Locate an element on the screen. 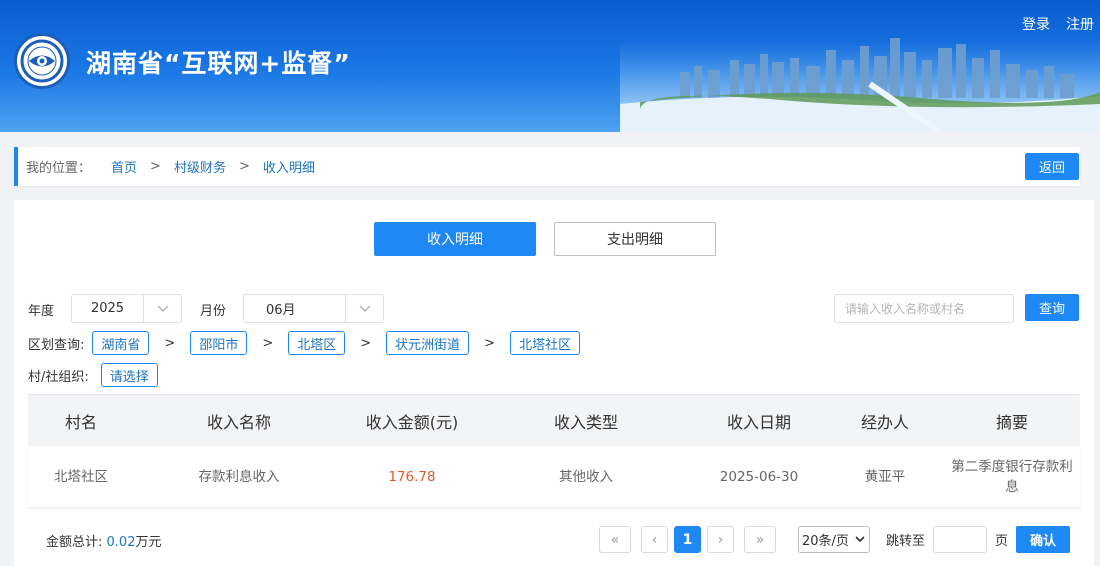  prev-page-button: ‹ is located at coordinates (654, 539).